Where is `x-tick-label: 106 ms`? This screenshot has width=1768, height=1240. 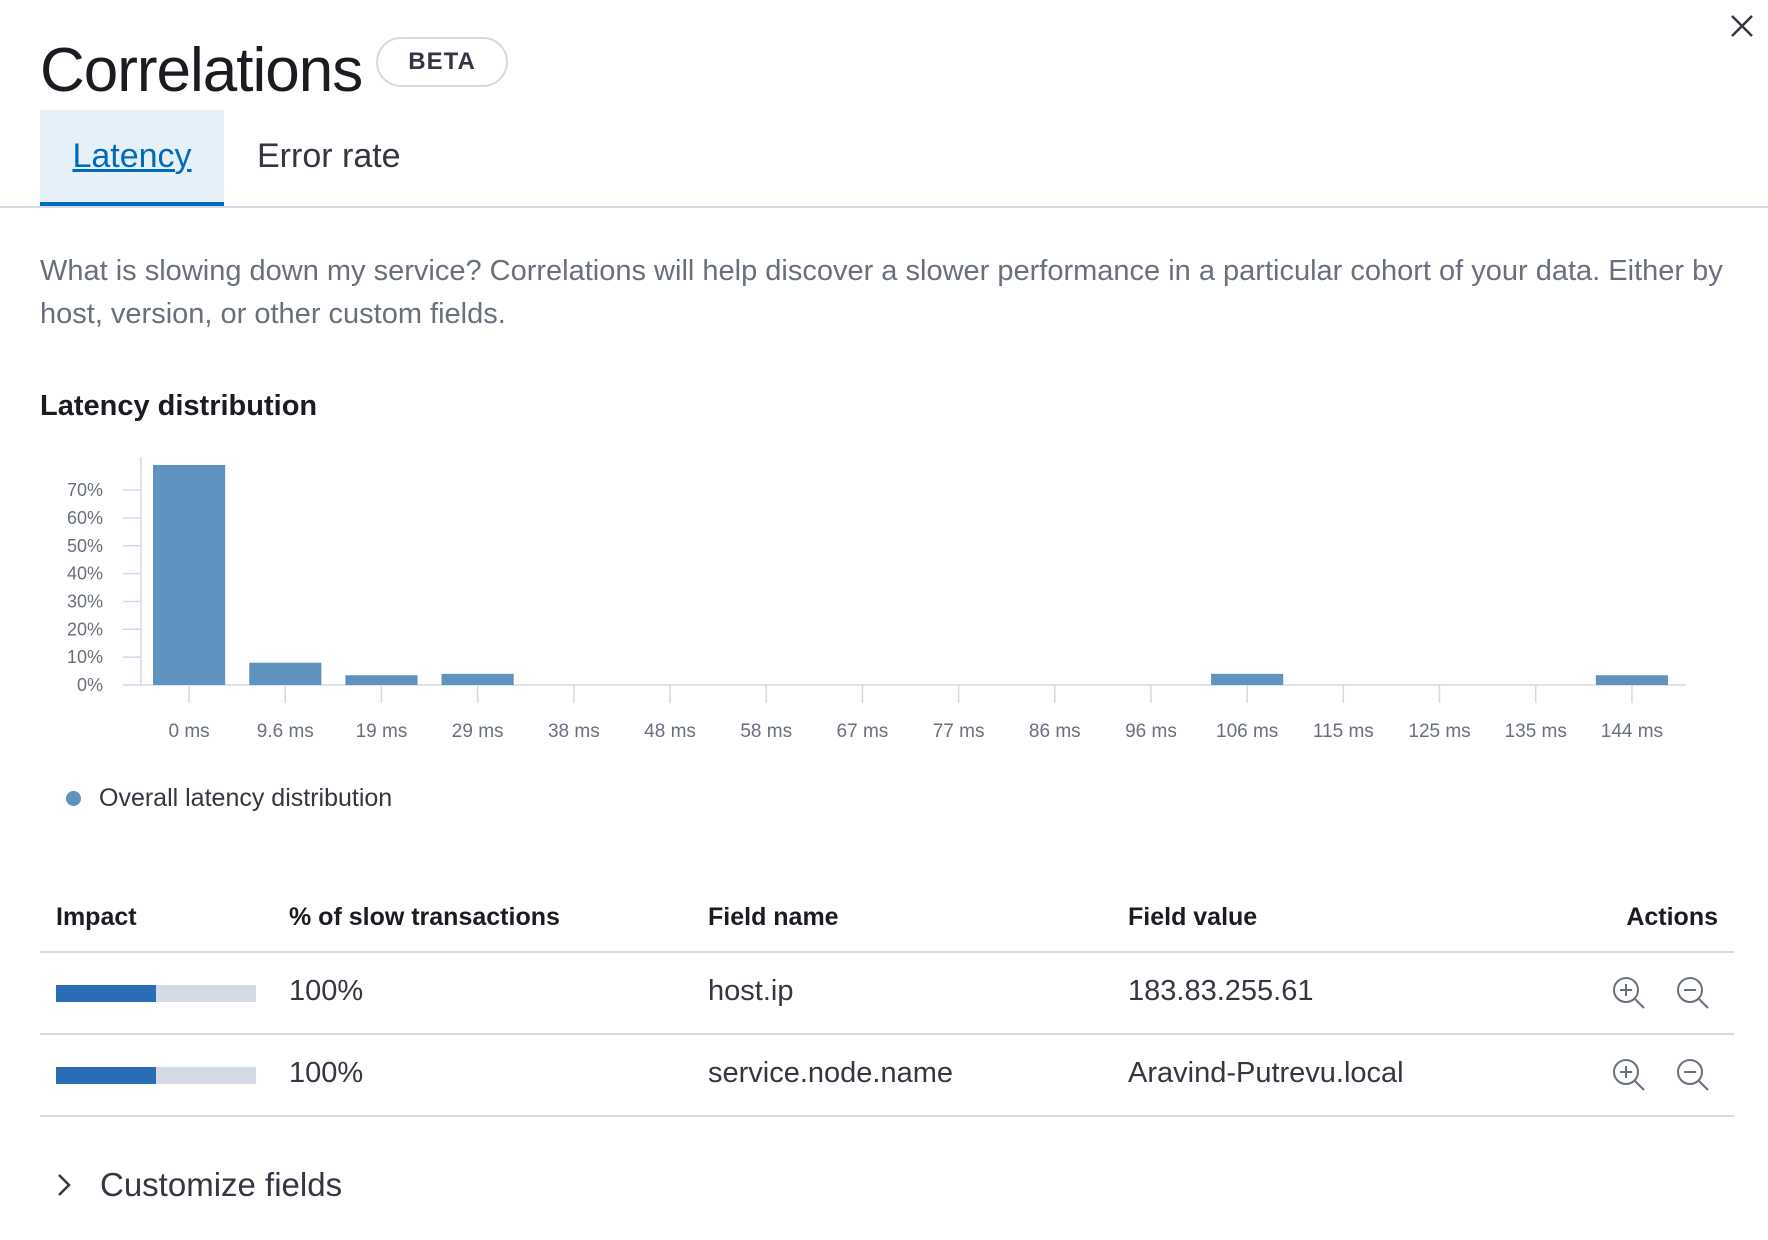 x-tick-label: 106 ms is located at coordinates (1247, 731).